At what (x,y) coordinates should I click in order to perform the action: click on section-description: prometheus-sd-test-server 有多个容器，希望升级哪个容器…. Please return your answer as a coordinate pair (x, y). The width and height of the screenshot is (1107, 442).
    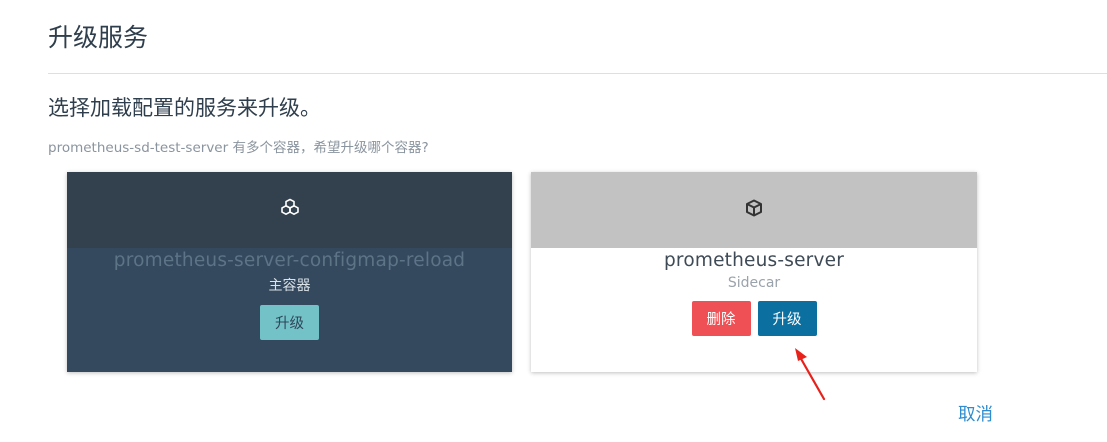
    Looking at the image, I should click on (238, 148).